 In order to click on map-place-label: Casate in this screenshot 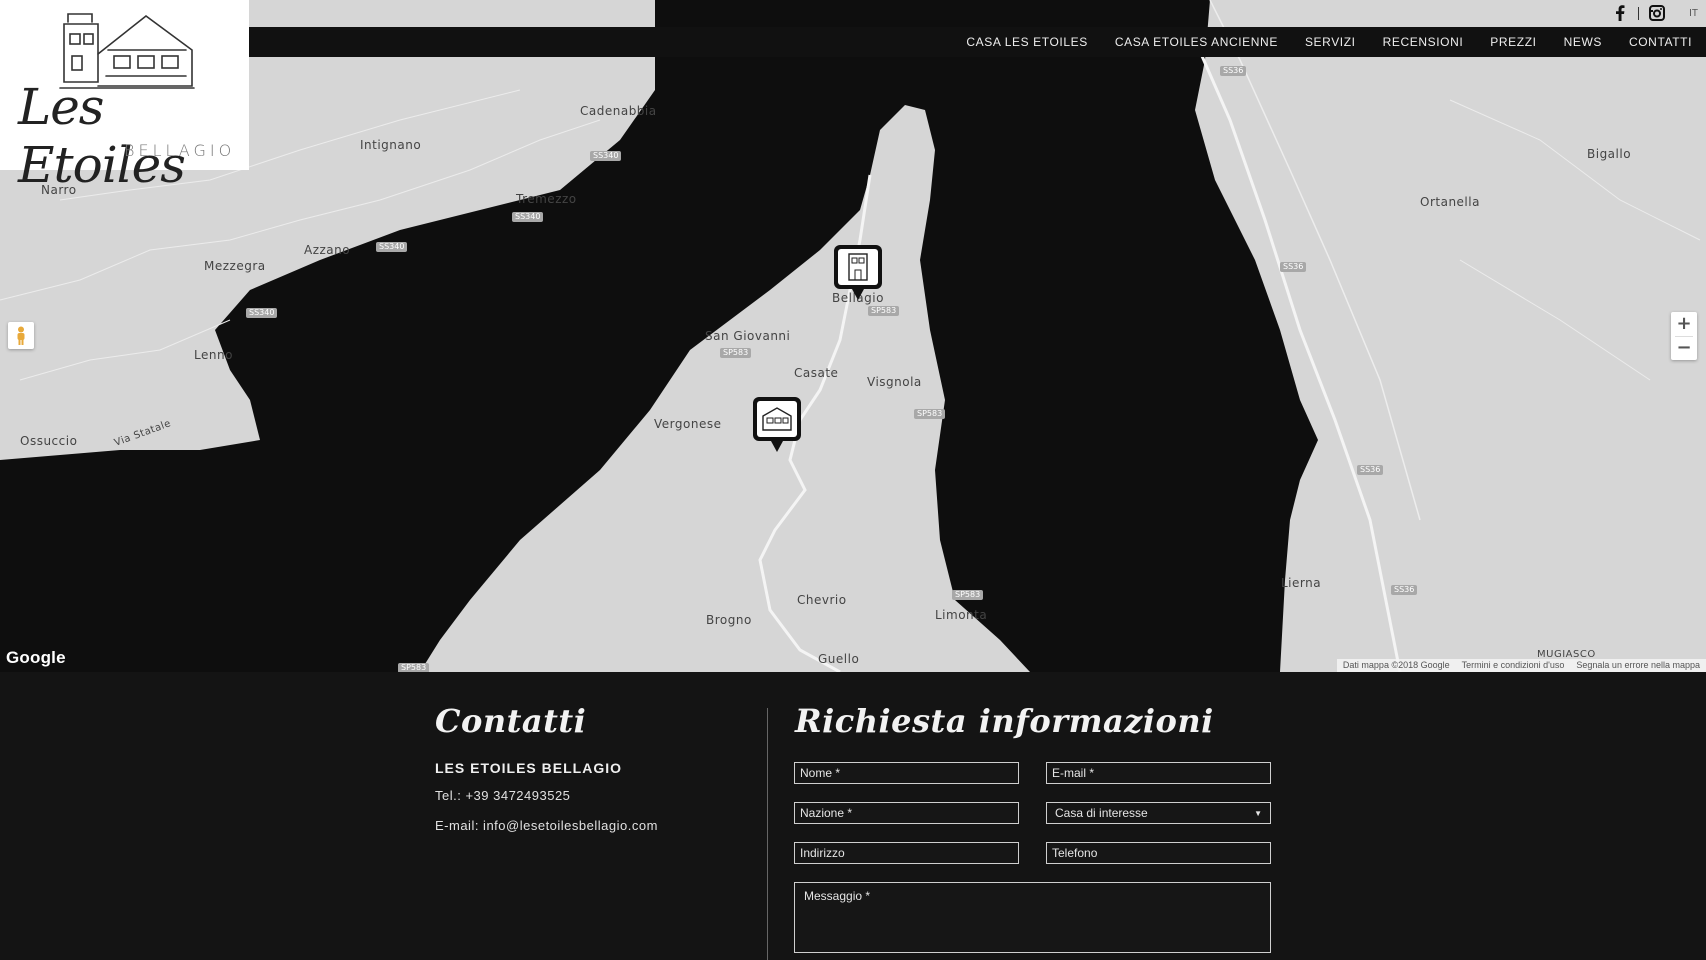, I will do `click(816, 373)`.